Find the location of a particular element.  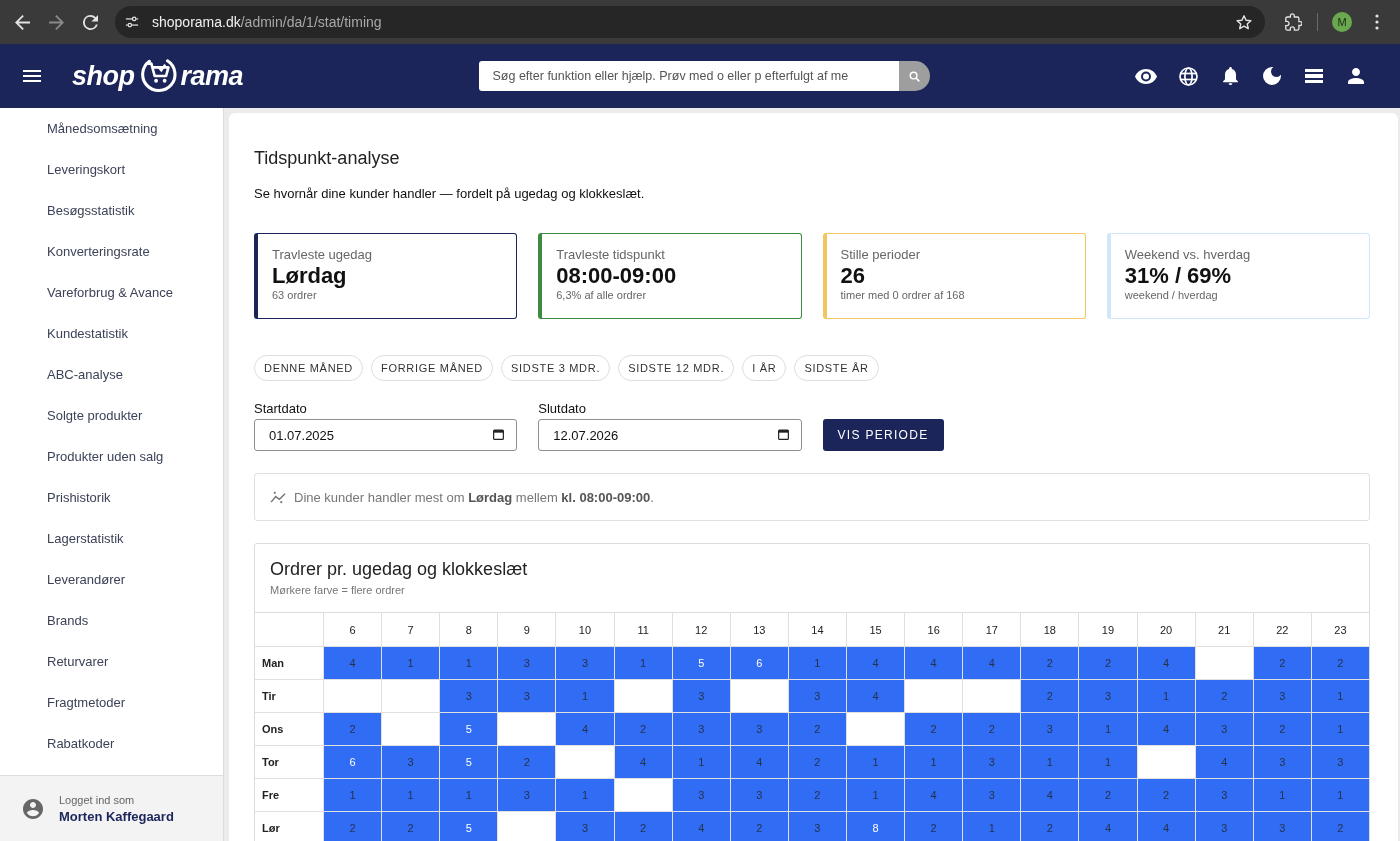

sidebar-item: Returvarer is located at coordinates (111, 661).